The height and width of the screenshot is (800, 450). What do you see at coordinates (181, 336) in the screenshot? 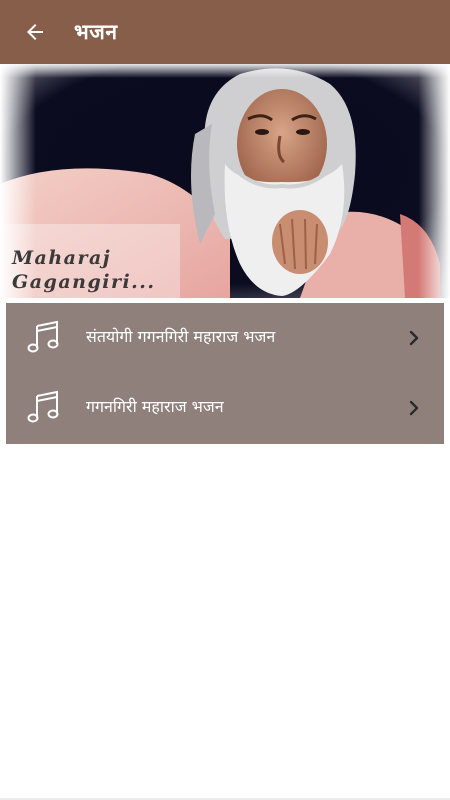
I see `list-item-label: संतयोगी गगनगिरी महाराज भजन` at bounding box center [181, 336].